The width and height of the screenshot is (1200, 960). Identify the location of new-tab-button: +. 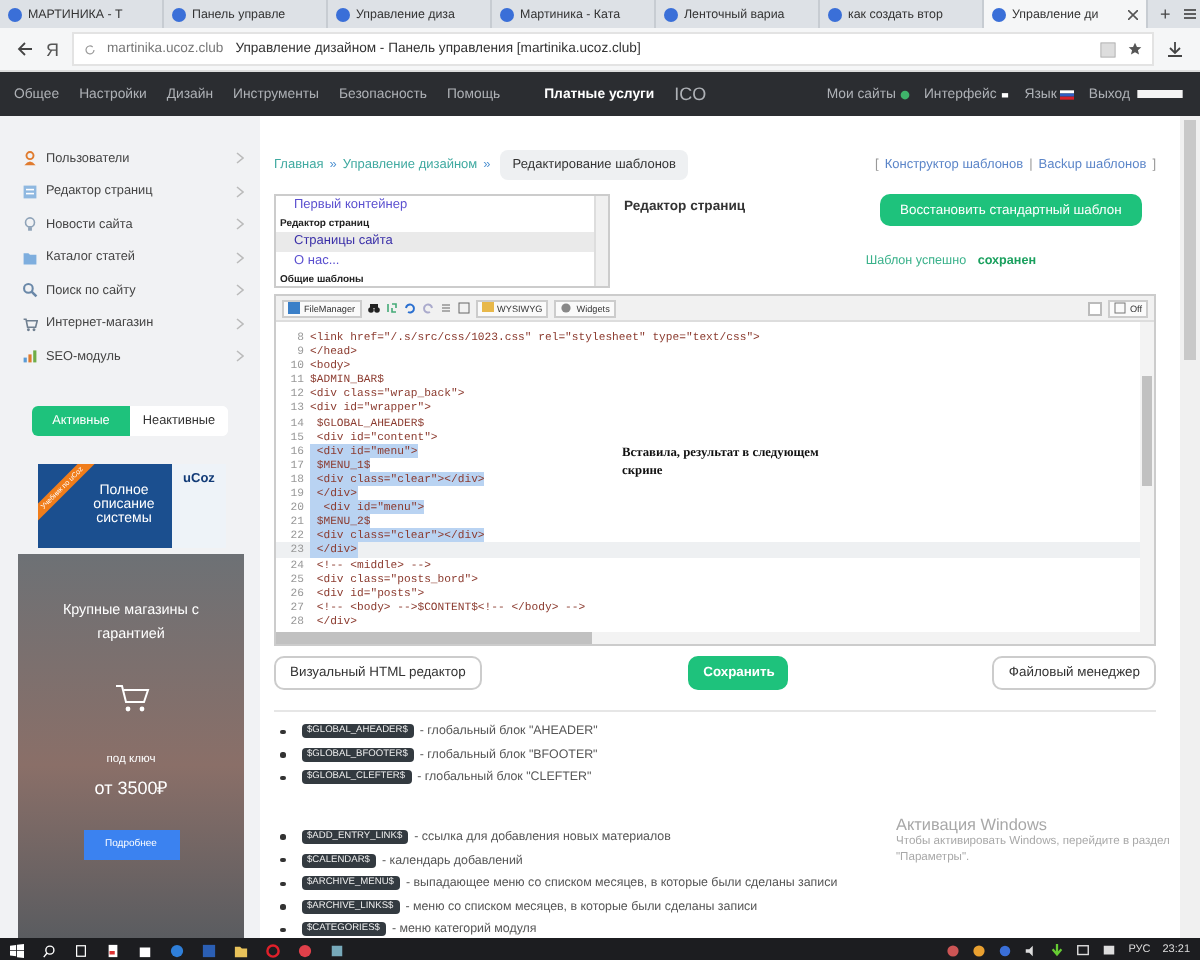
(1165, 14).